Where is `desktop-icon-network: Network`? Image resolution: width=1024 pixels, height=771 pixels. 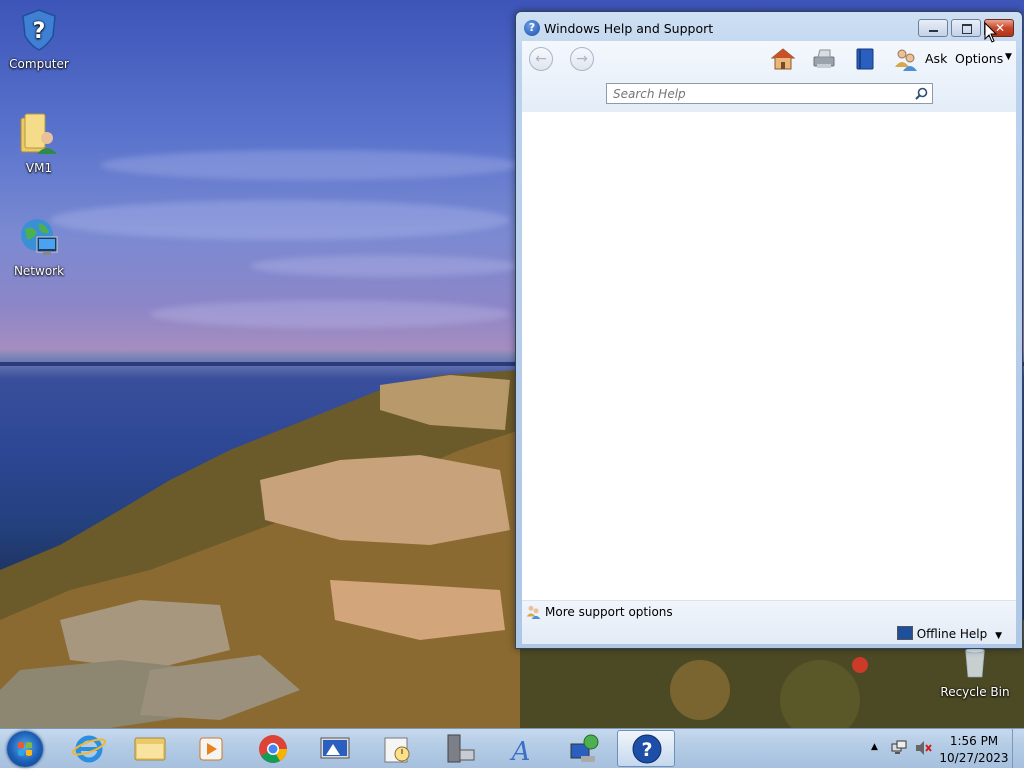
desktop-icon-network: Network is located at coordinates (39, 246).